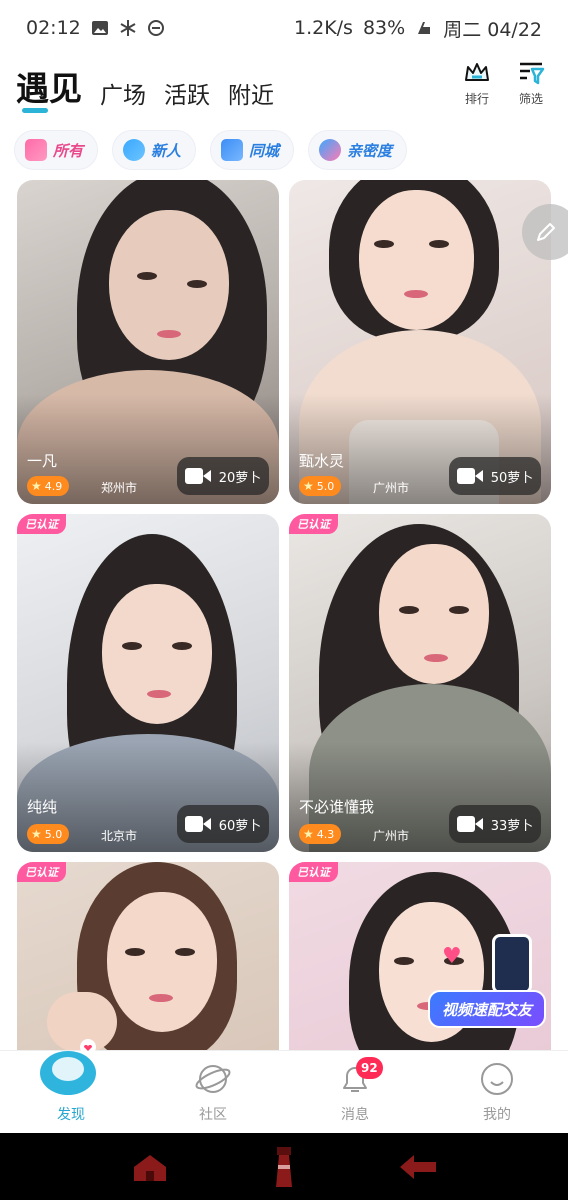 The width and height of the screenshot is (568, 1200). Describe the element at coordinates (68, 150) in the screenshot. I see `chip-all-label: 所有` at that location.